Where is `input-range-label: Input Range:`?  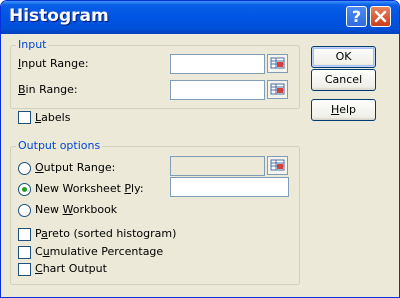
input-range-label: Input Range: is located at coordinates (53, 63).